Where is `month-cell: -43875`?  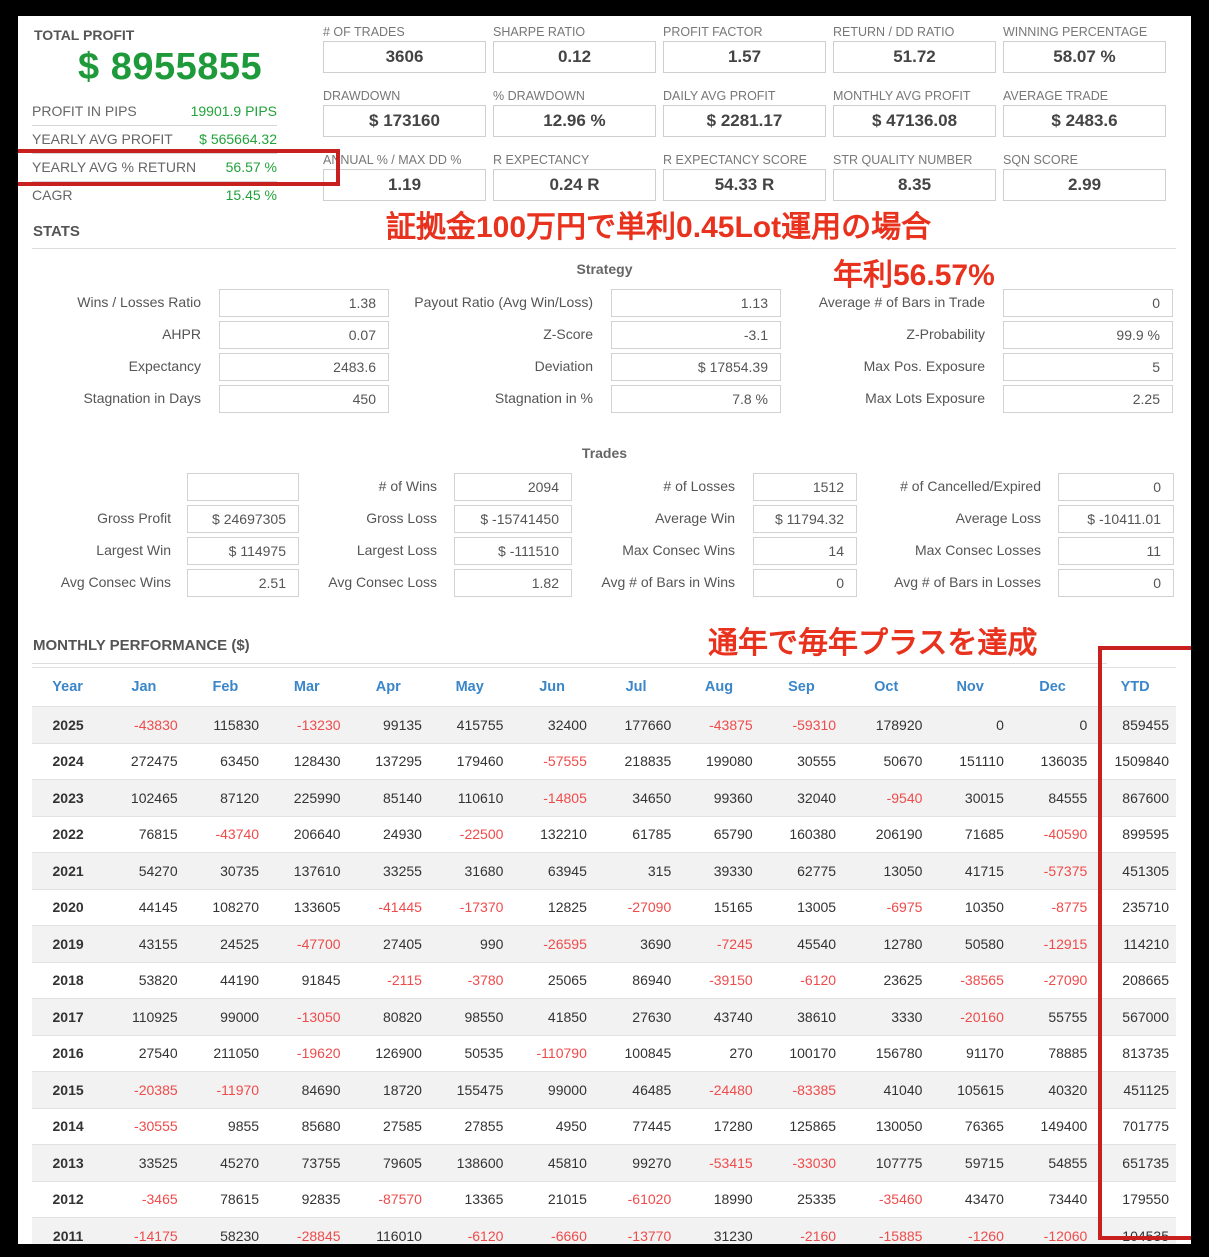
month-cell: -43875 is located at coordinates (719, 724).